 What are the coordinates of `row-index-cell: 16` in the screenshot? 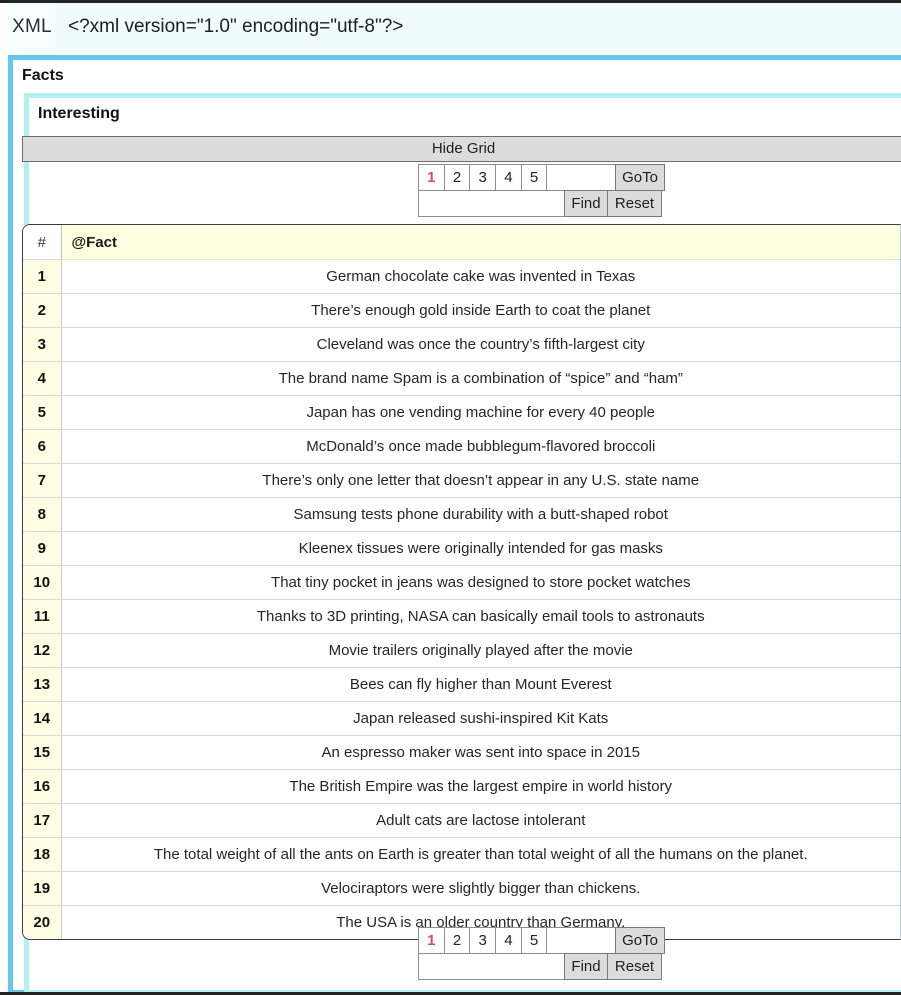 It's located at (42, 786).